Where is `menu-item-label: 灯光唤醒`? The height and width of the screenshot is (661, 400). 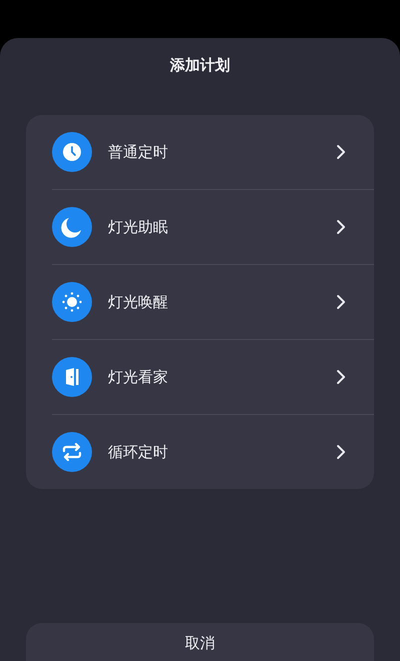
menu-item-label: 灯光唤醒 is located at coordinates (222, 302).